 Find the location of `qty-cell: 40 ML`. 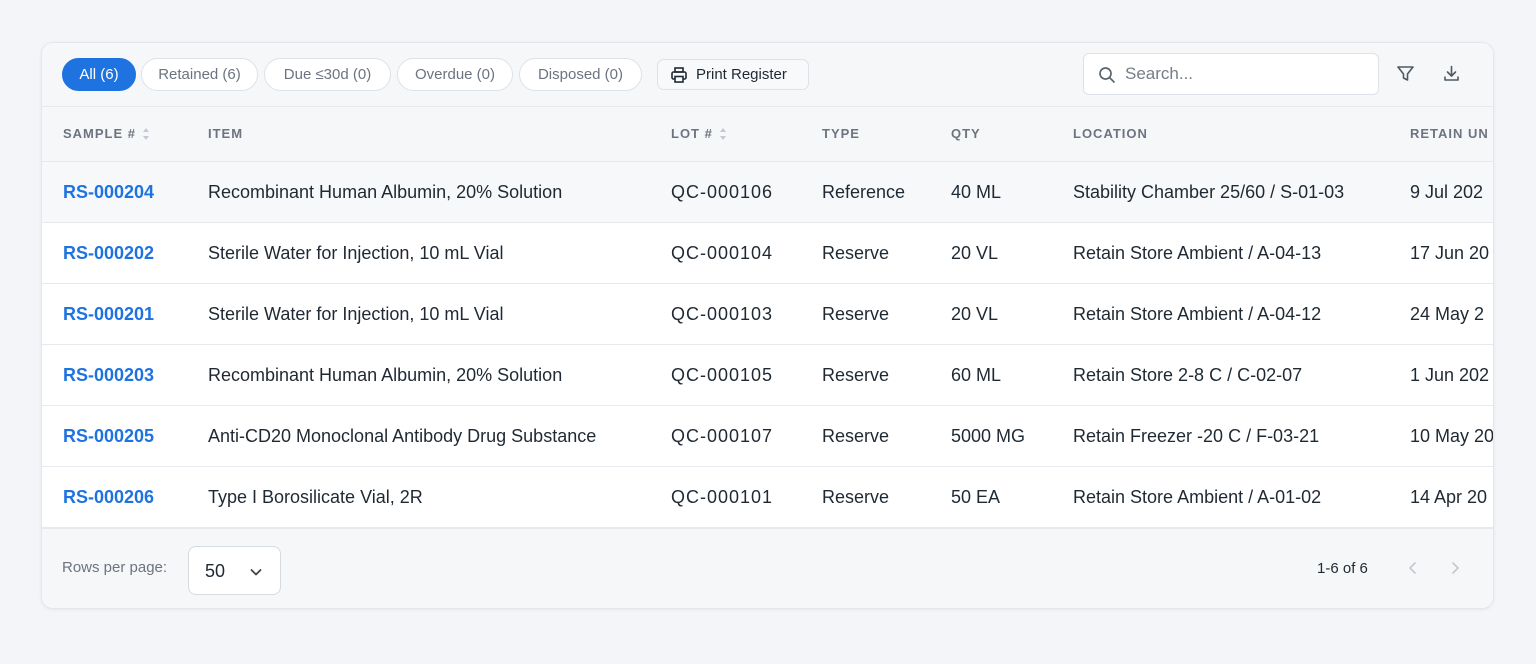

qty-cell: 40 ML is located at coordinates (976, 192).